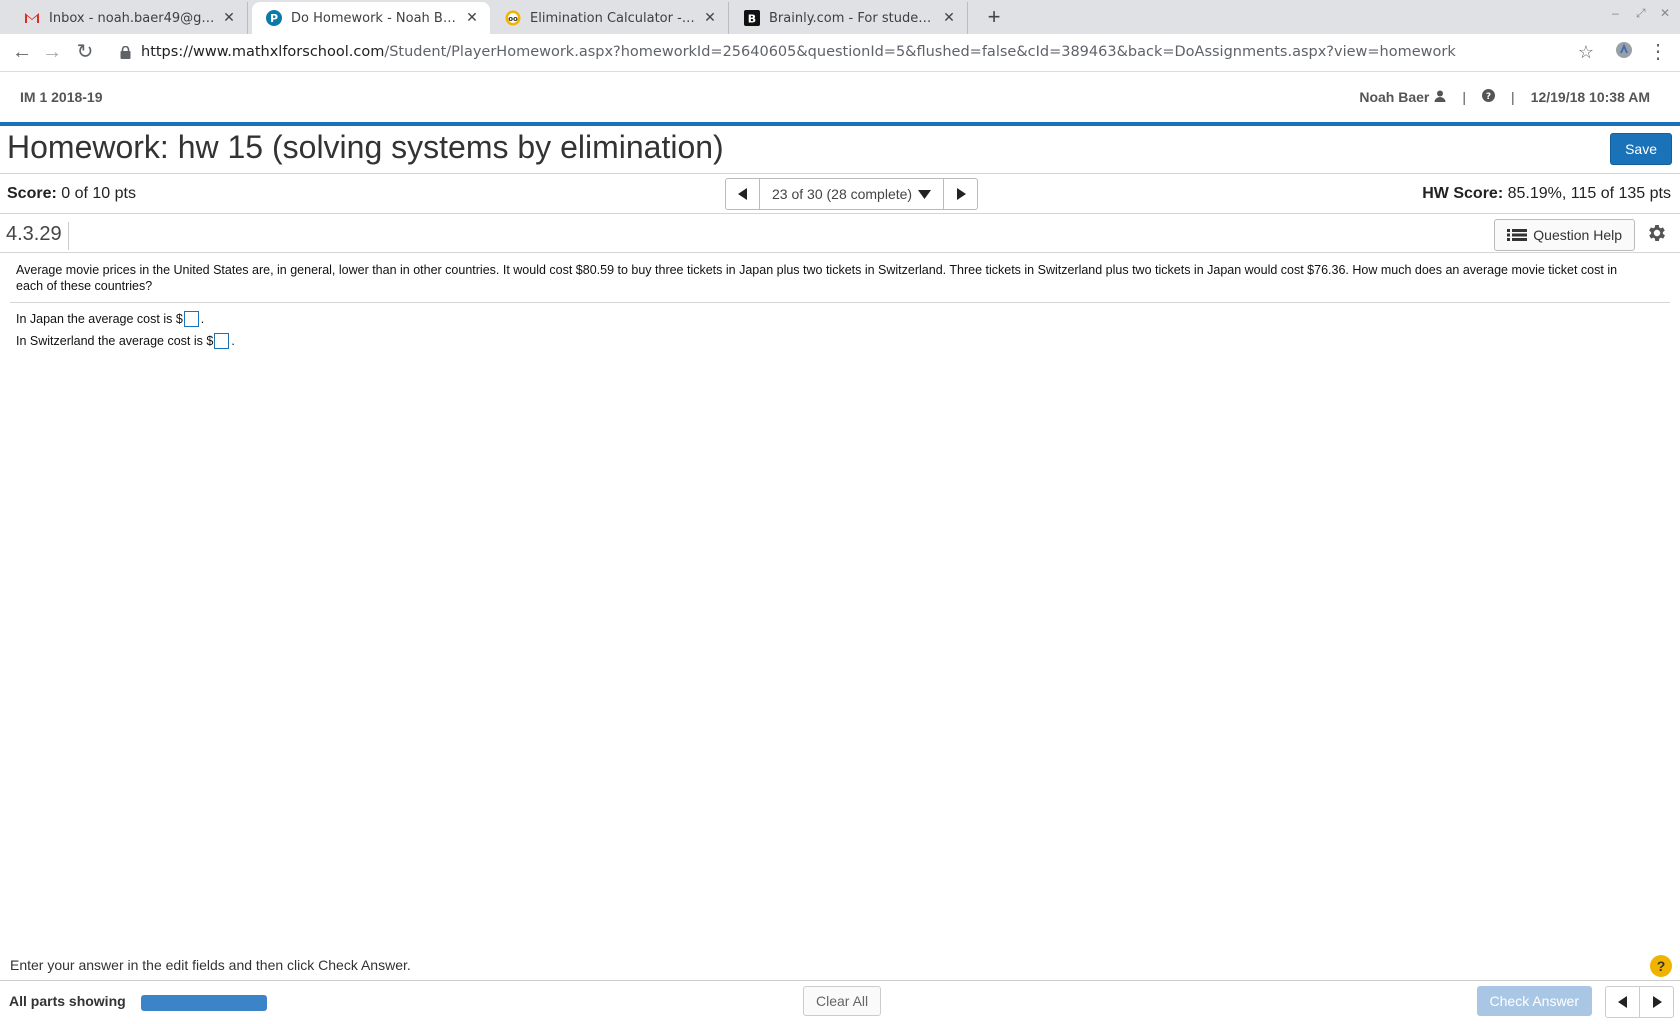 This screenshot has width=1680, height=1024. Describe the element at coordinates (1624, 52) in the screenshot. I see `extension-icon` at that location.